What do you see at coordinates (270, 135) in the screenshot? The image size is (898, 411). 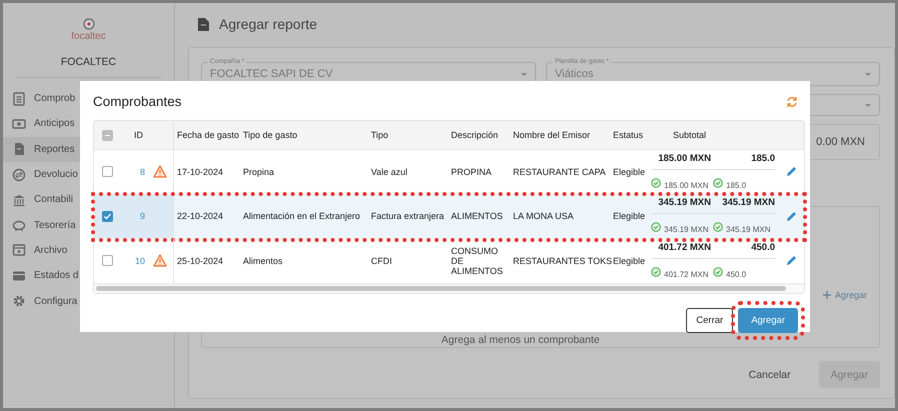 I see `column-header: Tipo de gasto` at bounding box center [270, 135].